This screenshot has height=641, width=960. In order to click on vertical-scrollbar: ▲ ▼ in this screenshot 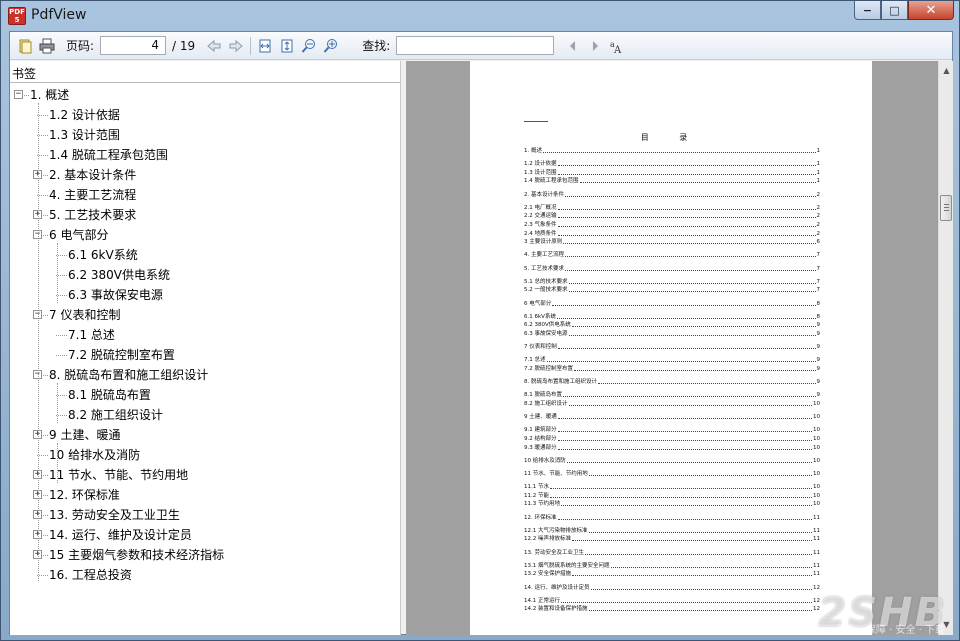, I will do `click(945, 348)`.